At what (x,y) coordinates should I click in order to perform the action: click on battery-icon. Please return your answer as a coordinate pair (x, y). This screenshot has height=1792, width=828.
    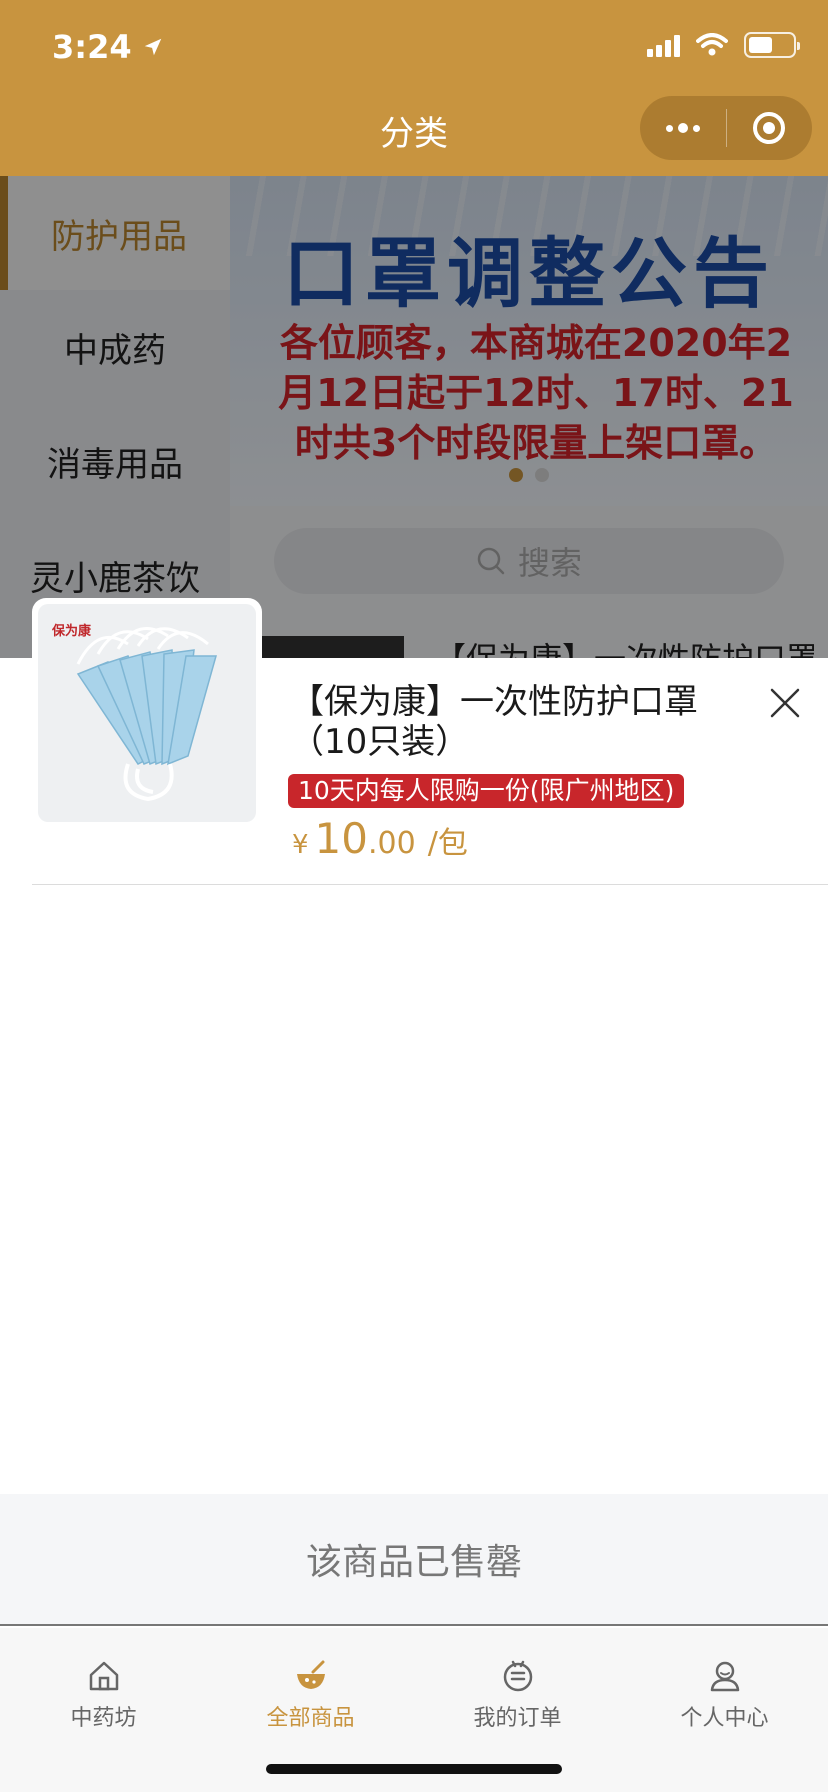
    Looking at the image, I should click on (772, 45).